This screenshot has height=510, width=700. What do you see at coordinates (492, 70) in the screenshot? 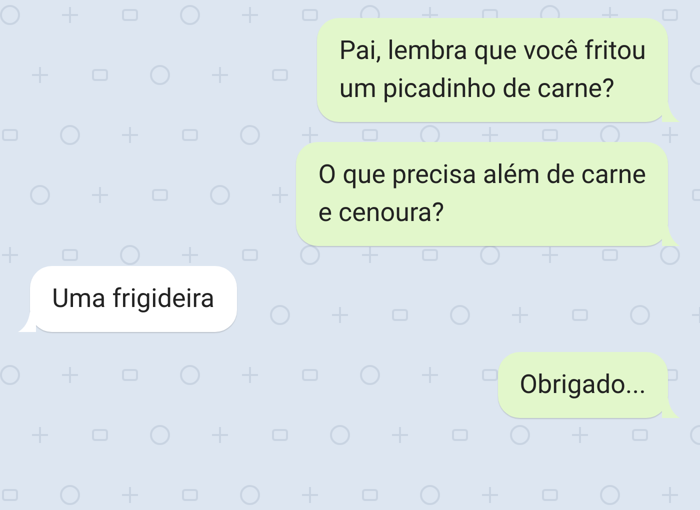
I see `message-bubble: Pai, lembra que você fritou um picadinho de carne?` at bounding box center [492, 70].